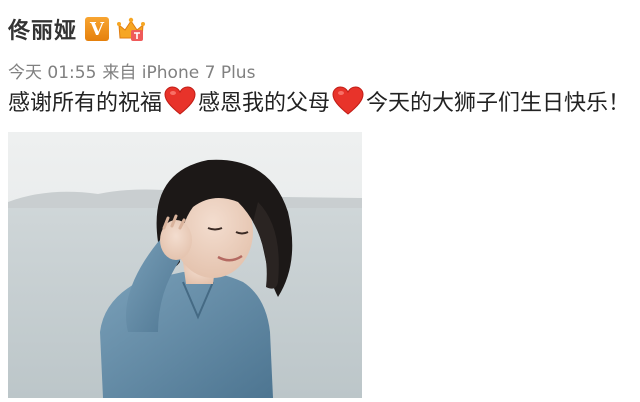  I want to click on post-text: 感谢所有的祝福 感恩我的父母 今天的大狮子们生日快乐！, so click(319, 101).